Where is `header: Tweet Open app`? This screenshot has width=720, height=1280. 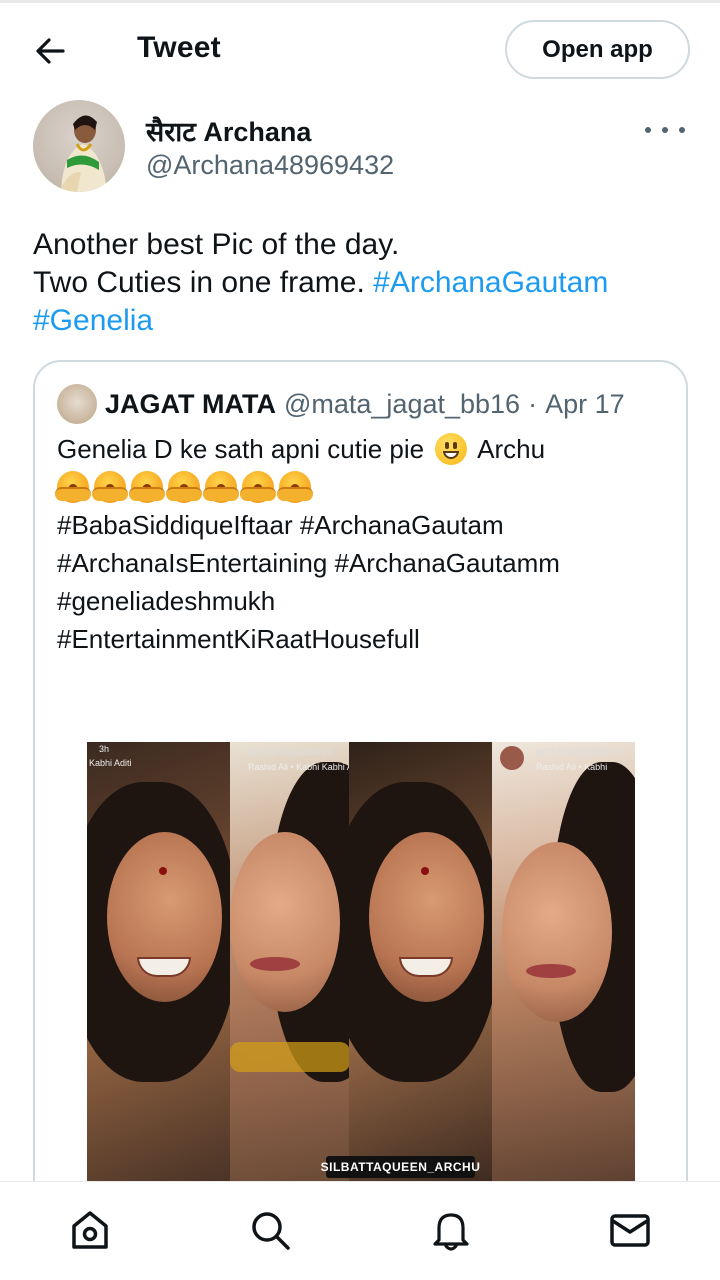
header: Tweet Open app is located at coordinates (360, 49).